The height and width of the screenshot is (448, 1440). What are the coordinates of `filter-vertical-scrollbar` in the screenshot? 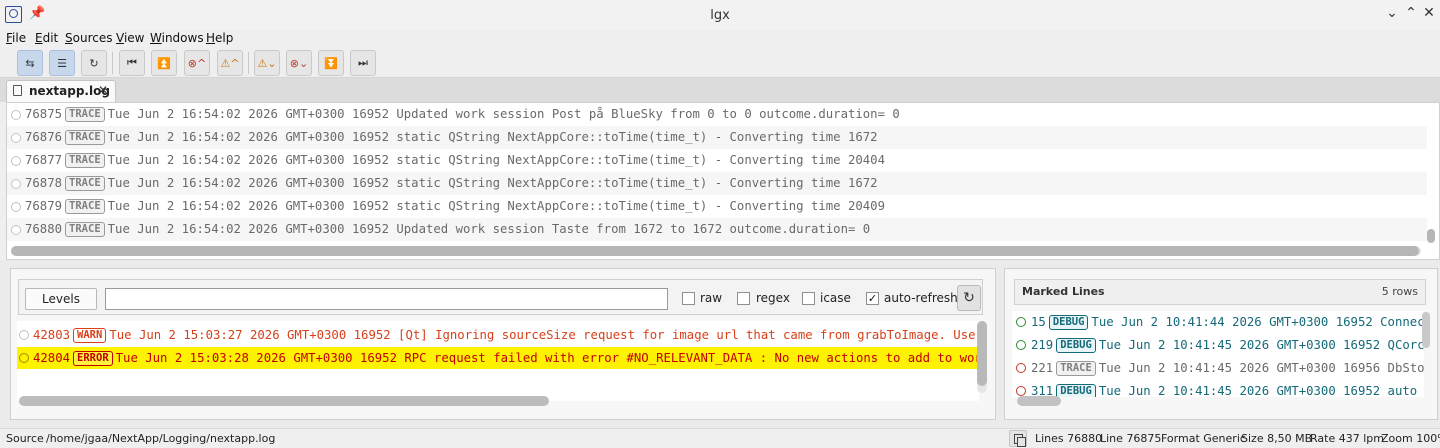 It's located at (982, 357).